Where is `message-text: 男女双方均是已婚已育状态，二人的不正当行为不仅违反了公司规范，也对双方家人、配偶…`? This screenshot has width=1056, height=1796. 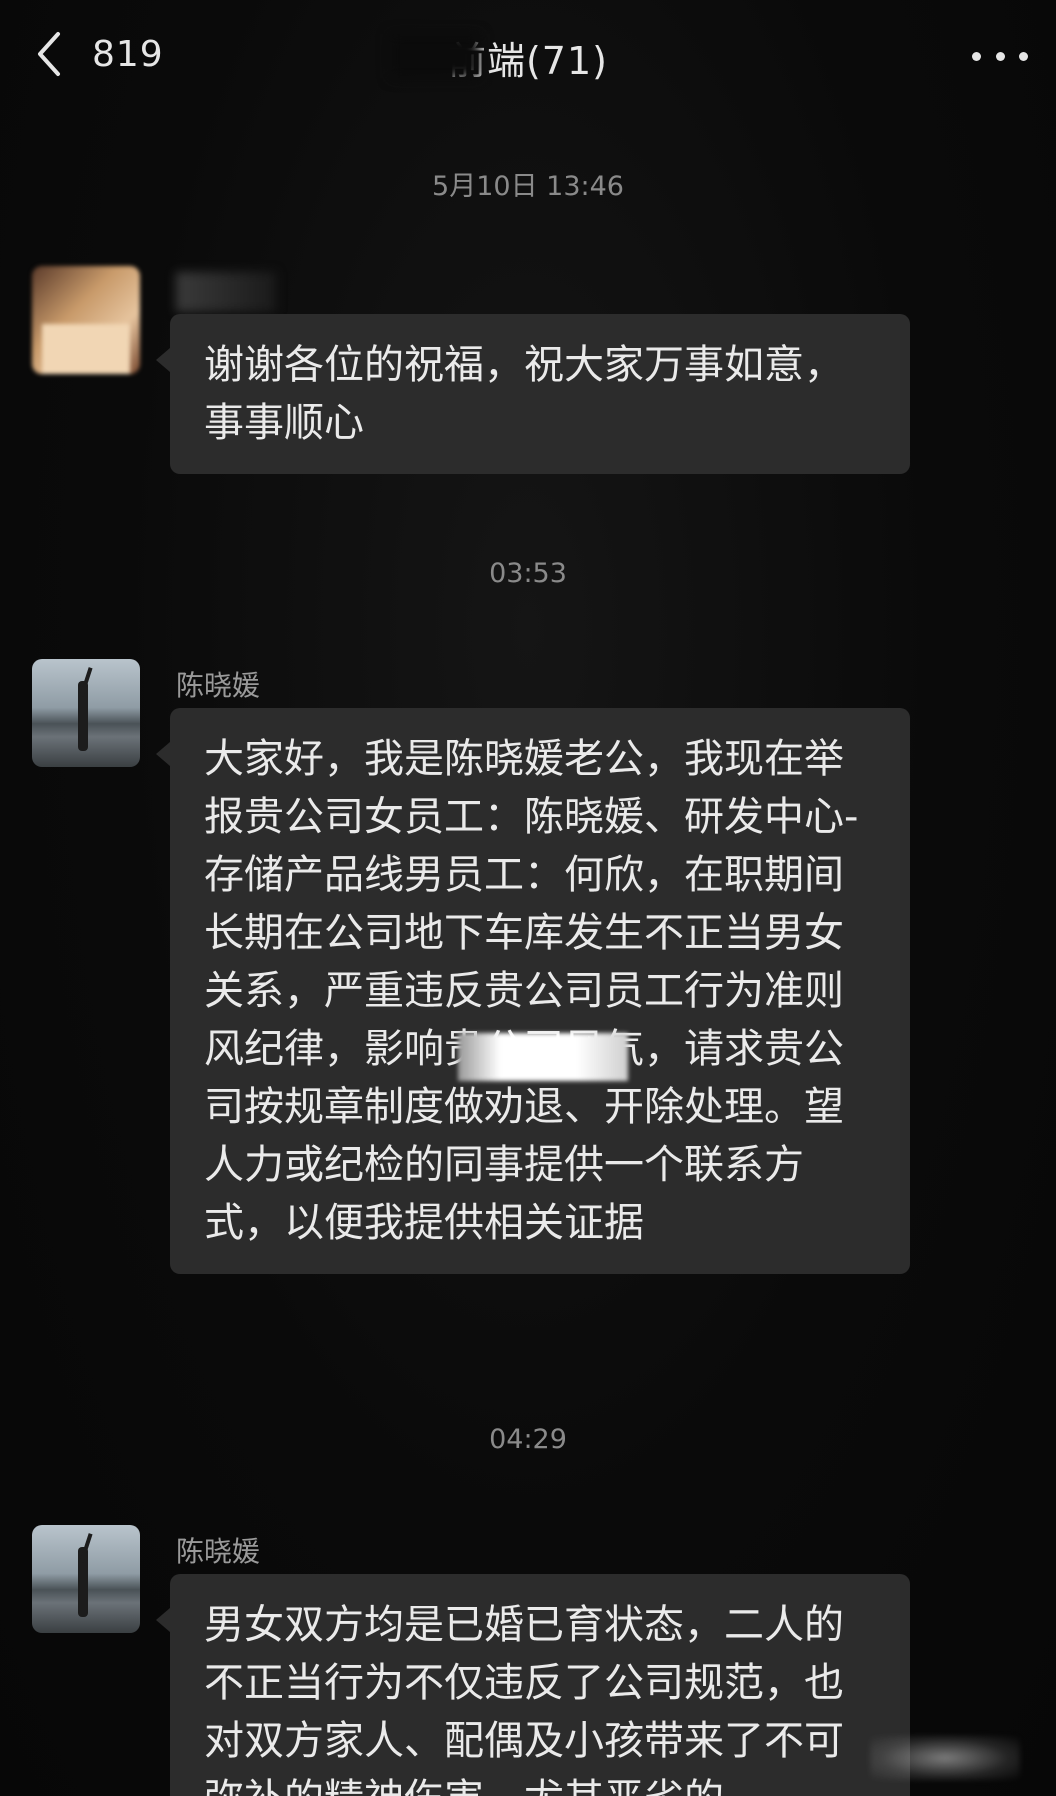 message-text: 男女双方均是已婚已育状态，二人的不正当行为不仅违反了公司规范，也对双方家人、配偶… is located at coordinates (524, 1699).